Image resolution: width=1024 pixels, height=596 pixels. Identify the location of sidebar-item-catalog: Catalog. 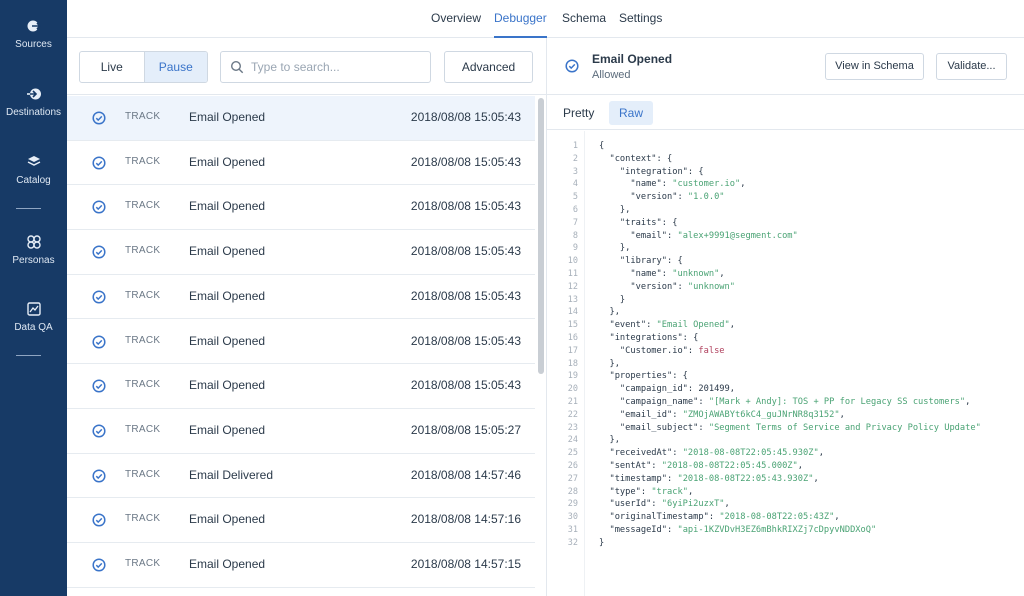
(33, 170).